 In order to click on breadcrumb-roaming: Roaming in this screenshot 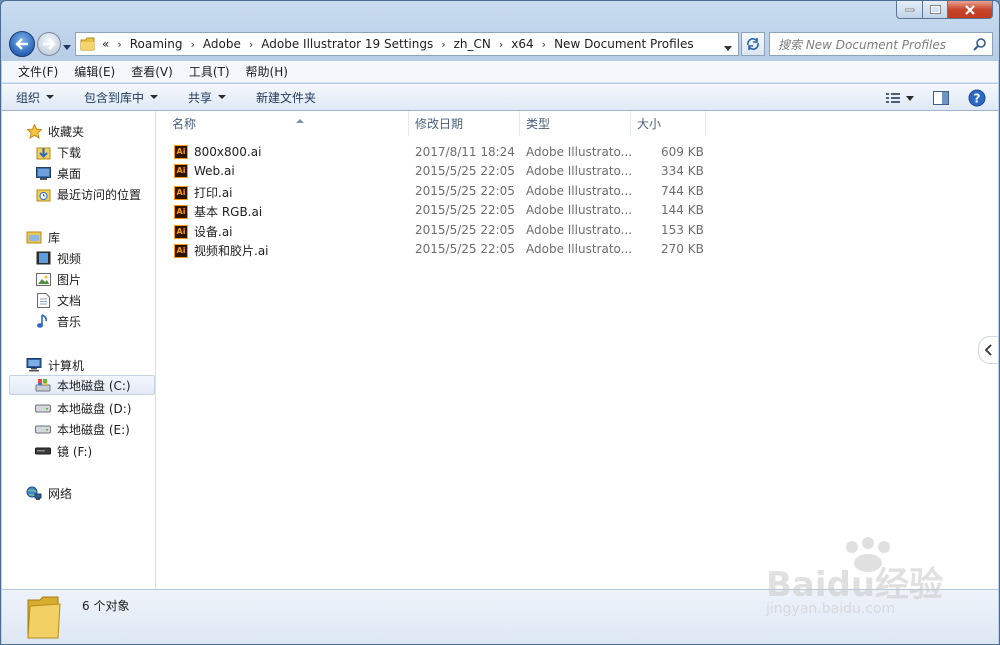, I will do `click(156, 44)`.